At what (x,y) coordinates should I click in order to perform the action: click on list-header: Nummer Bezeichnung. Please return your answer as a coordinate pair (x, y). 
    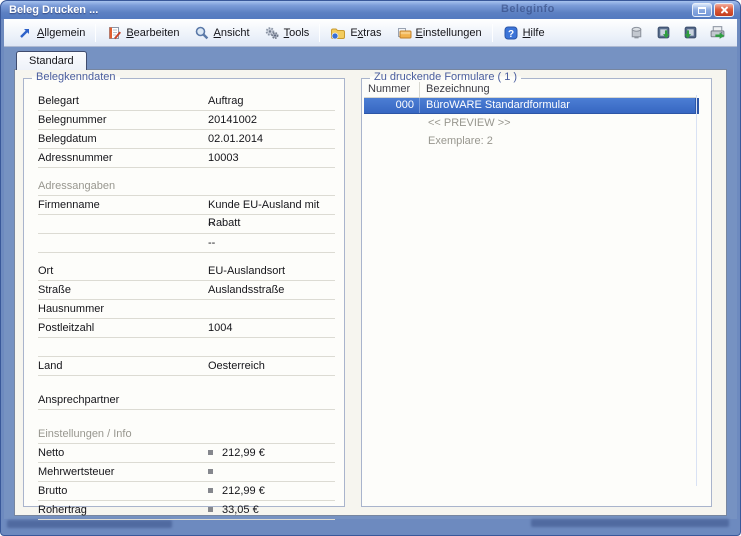
    Looking at the image, I should click on (530, 90).